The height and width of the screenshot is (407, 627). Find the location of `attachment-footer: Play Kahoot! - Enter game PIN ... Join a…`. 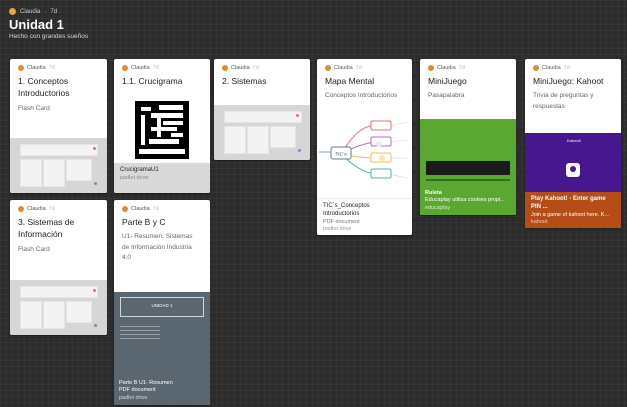

attachment-footer: Play Kahoot! - Enter game PIN ... Join a… is located at coordinates (573, 210).